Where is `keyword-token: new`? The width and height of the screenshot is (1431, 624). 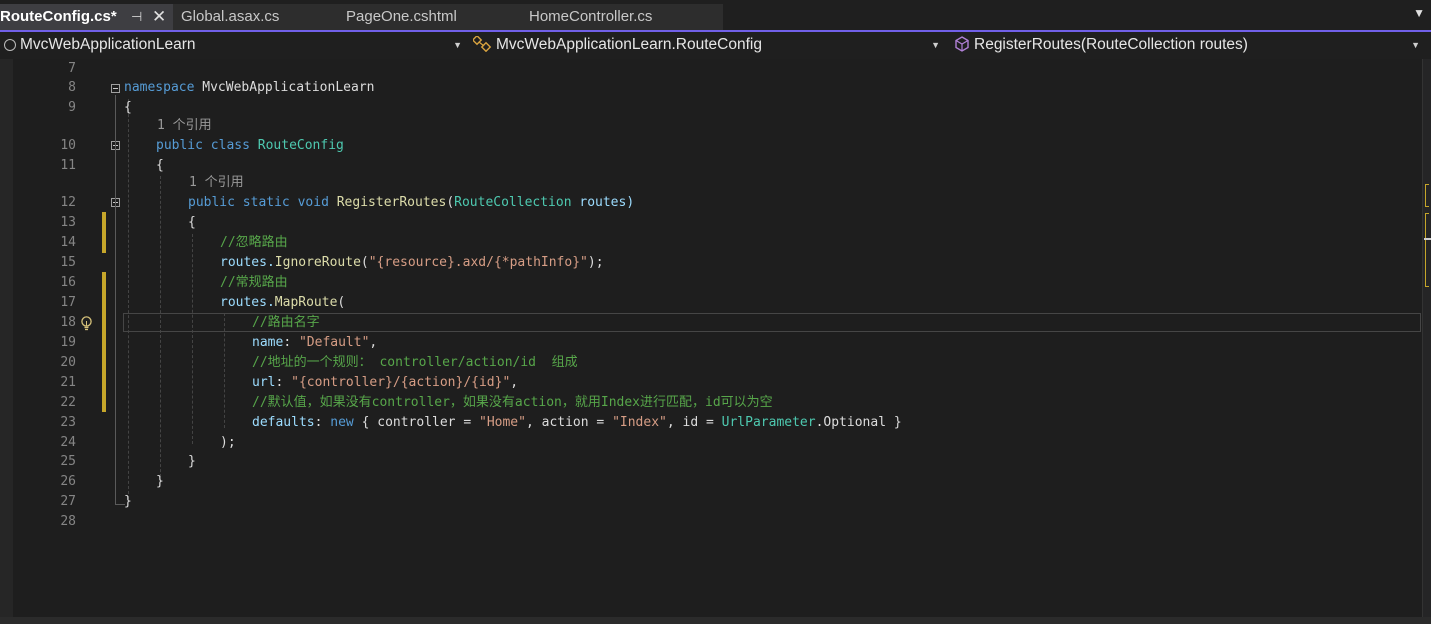
keyword-token: new is located at coordinates (342, 422).